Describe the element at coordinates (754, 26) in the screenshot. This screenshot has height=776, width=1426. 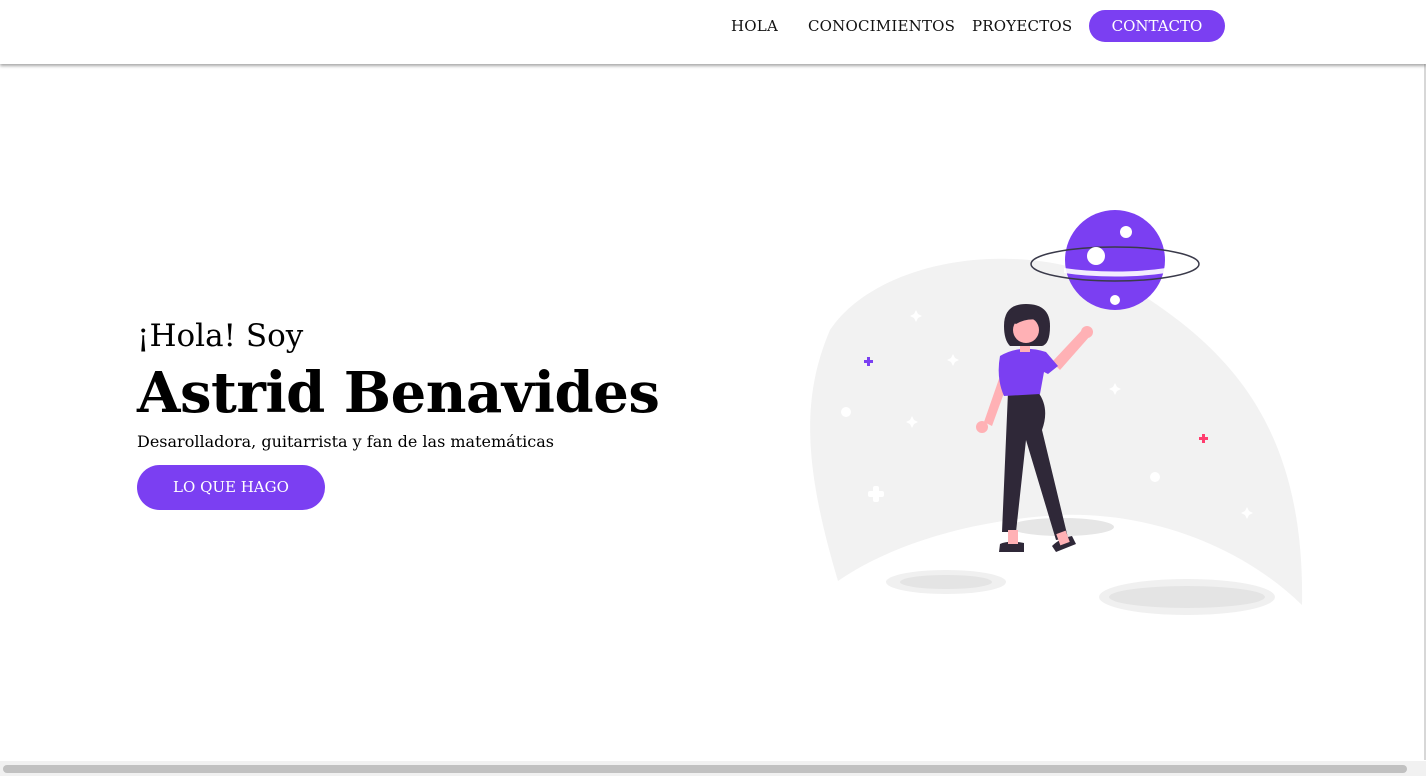
I see `nav-link-hola: HOLA` at that location.